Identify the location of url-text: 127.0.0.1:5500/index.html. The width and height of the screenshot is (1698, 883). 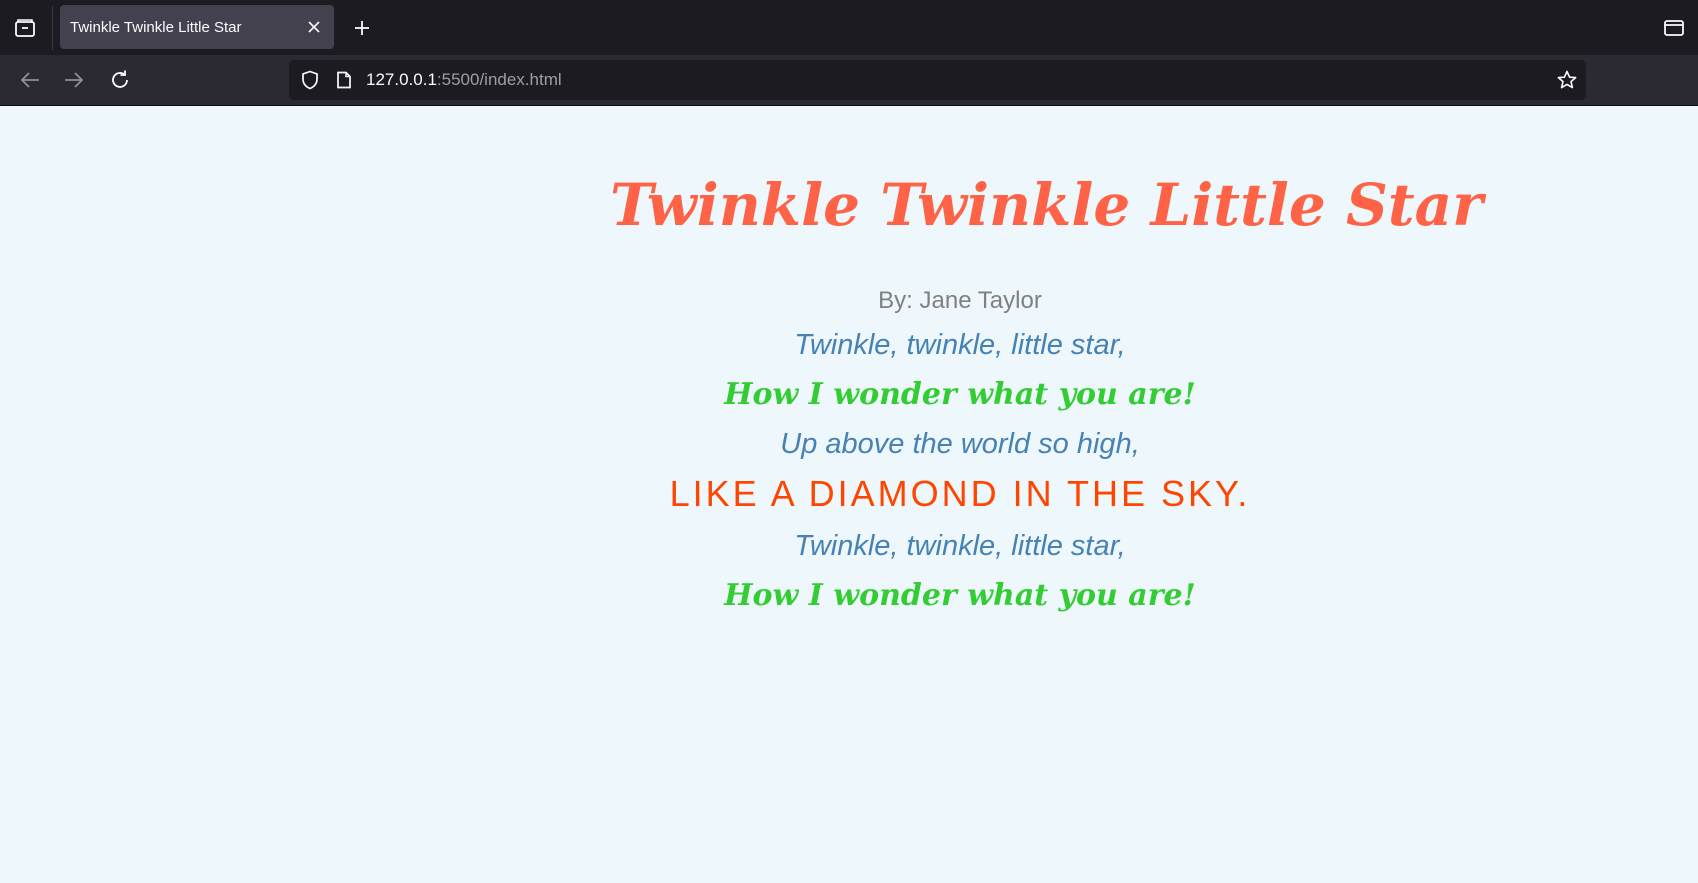
(464, 80).